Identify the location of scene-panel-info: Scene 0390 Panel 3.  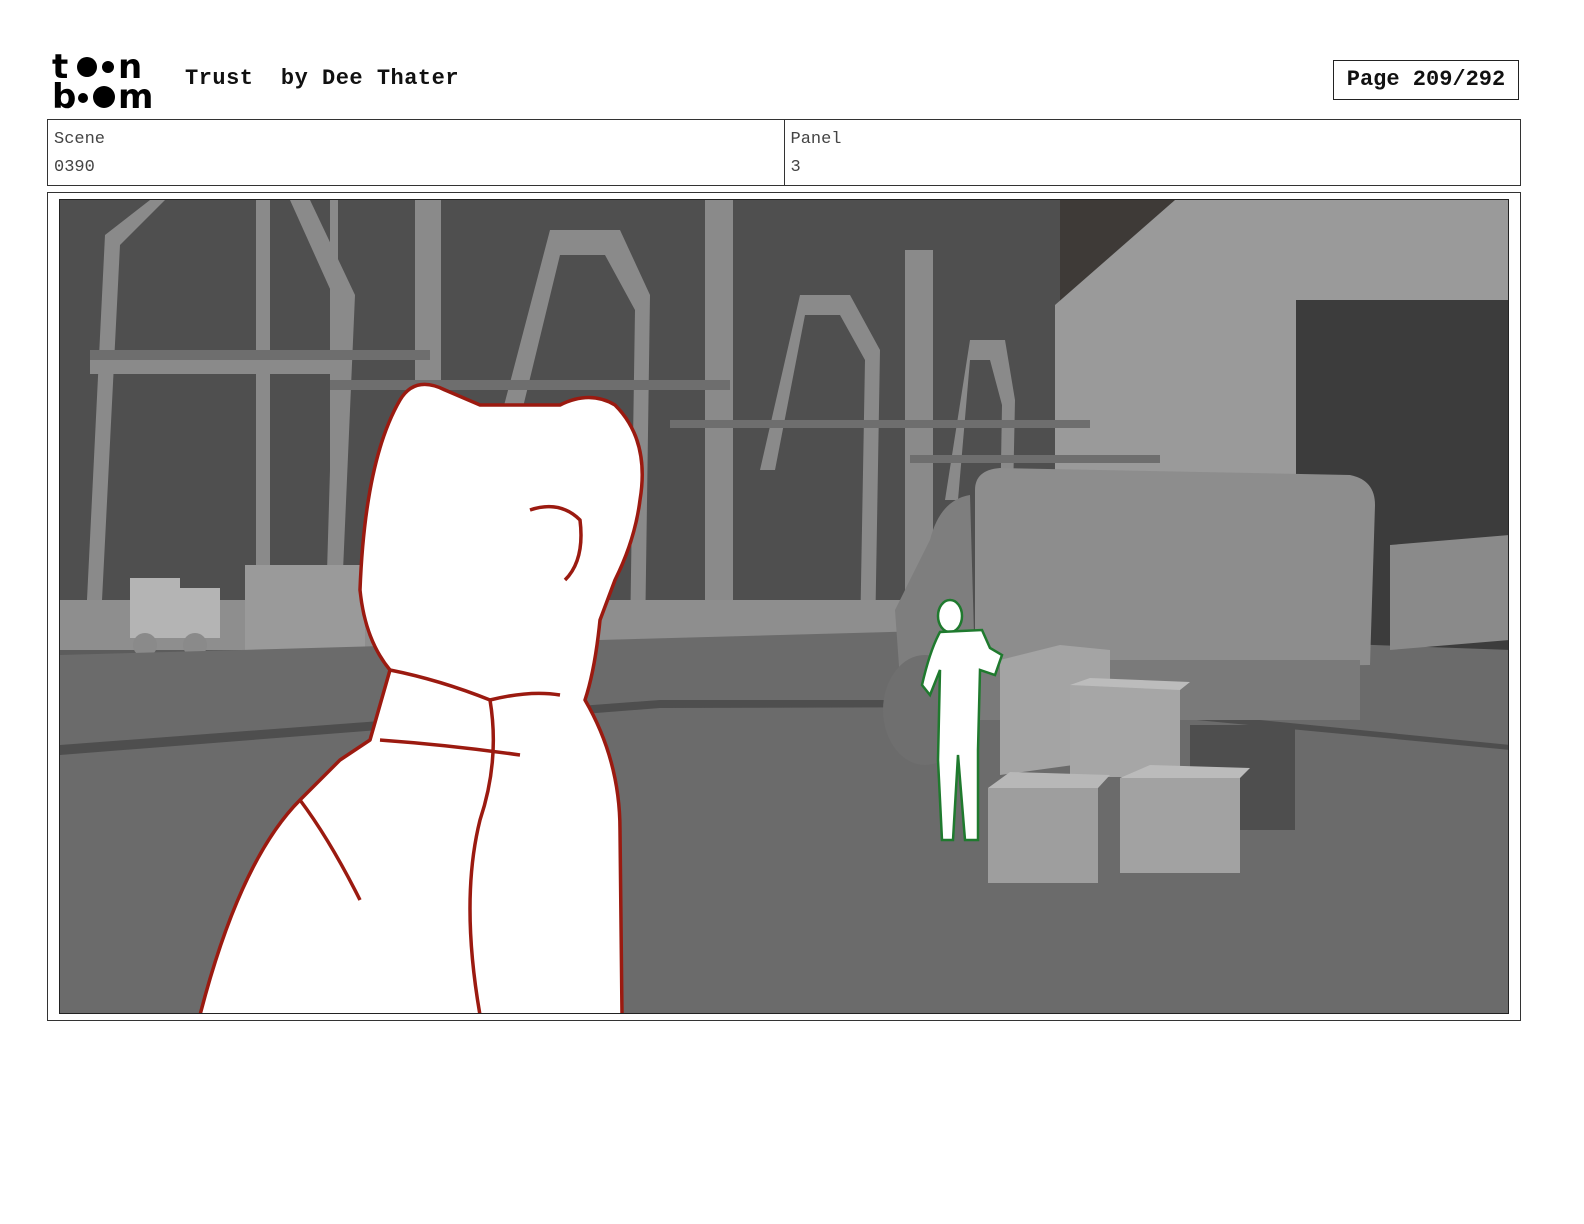
(784, 152).